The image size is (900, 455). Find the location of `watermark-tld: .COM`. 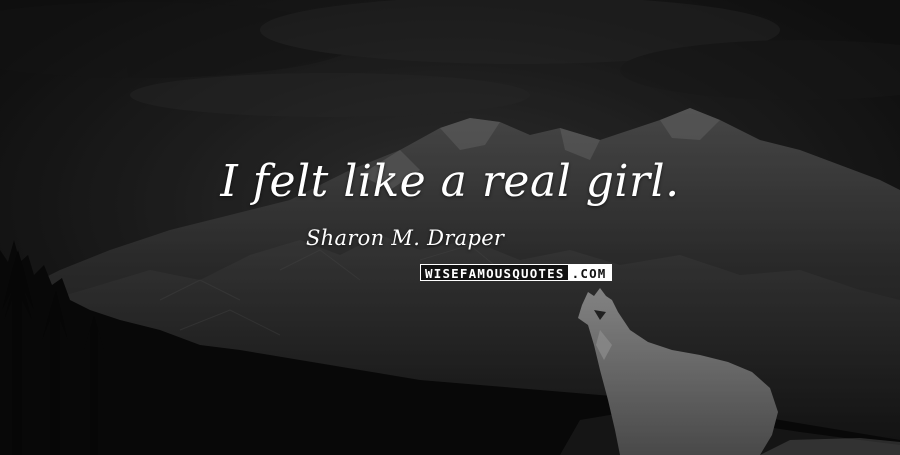

watermark-tld: .COM is located at coordinates (589, 272).